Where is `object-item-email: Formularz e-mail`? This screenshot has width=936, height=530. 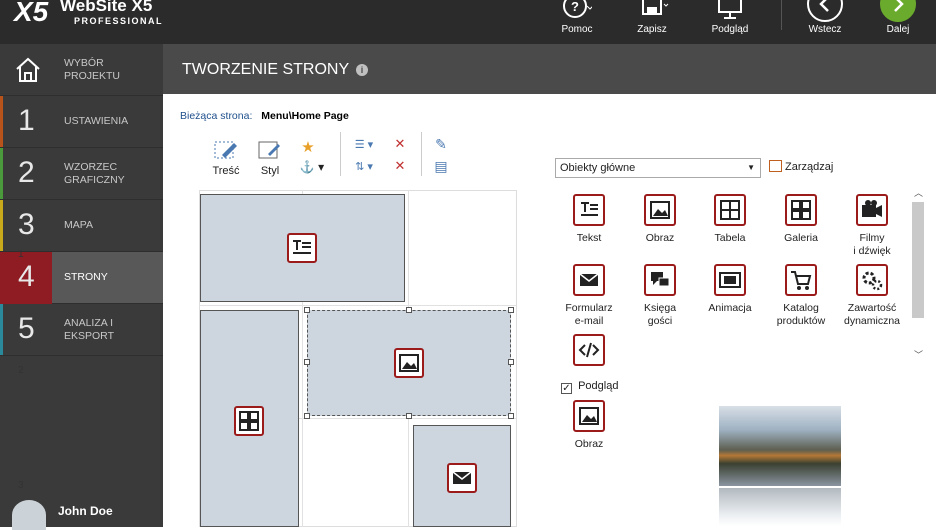 object-item-email: Formularz e-mail is located at coordinates (589, 296).